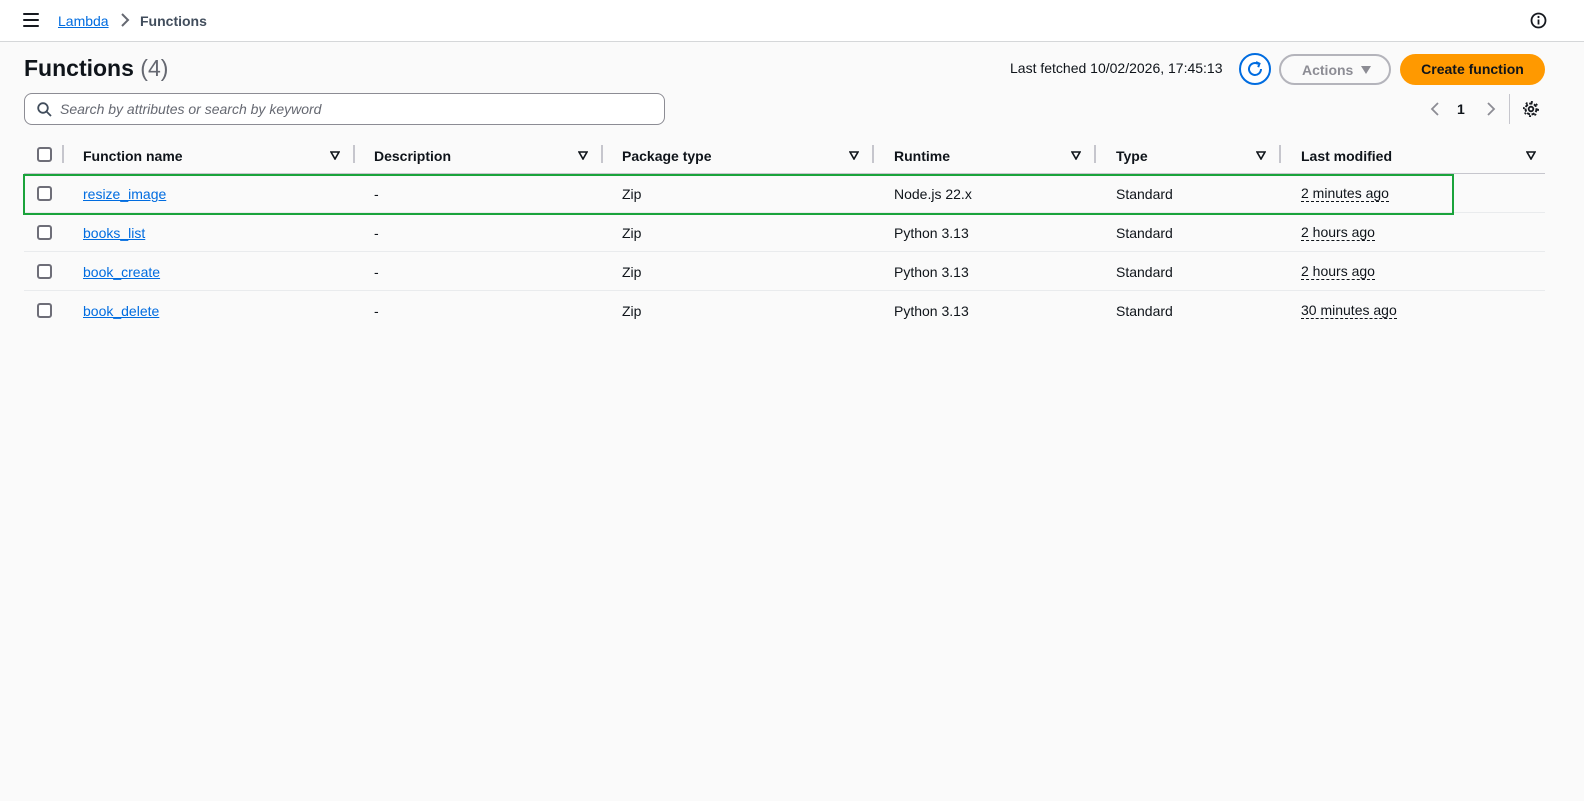 The height and width of the screenshot is (801, 1584). What do you see at coordinates (933, 194) in the screenshot?
I see `runtime-cell: Node.js 22.x` at bounding box center [933, 194].